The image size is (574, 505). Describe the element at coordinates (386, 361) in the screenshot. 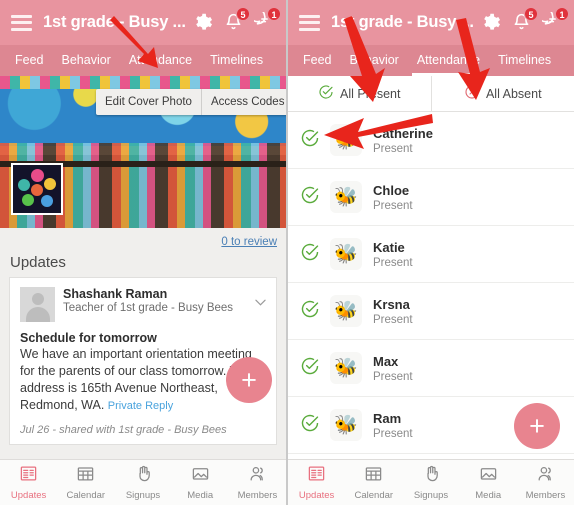

I see `student-name: Max` at that location.